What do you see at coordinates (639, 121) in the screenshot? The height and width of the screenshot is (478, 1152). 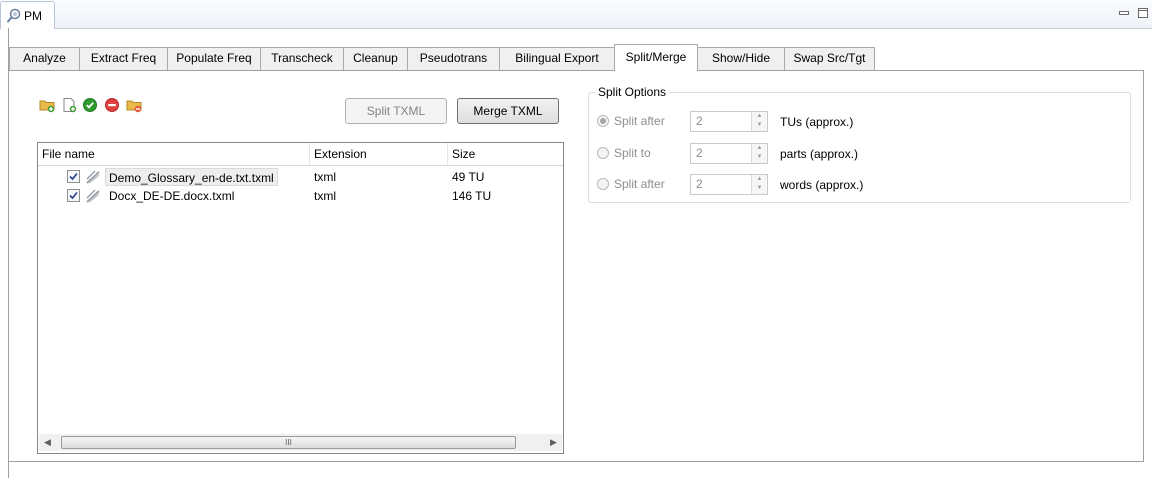 I see `split-after-tus-label: Split after` at bounding box center [639, 121].